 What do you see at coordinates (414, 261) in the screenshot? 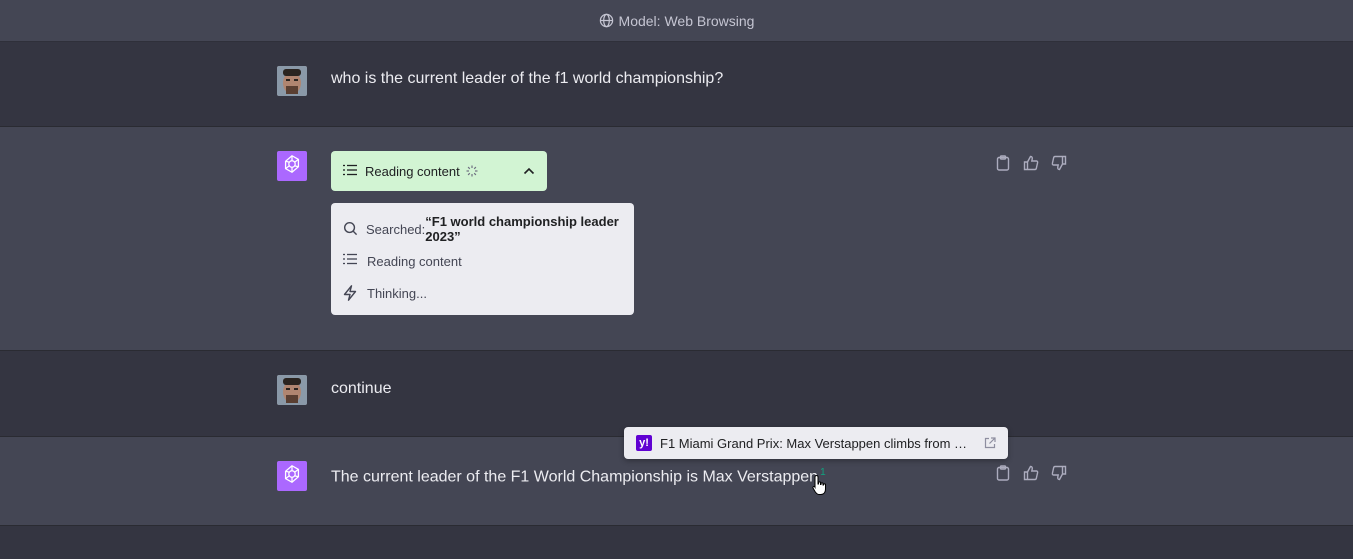
I see `step-reading-text: Reading content` at bounding box center [414, 261].